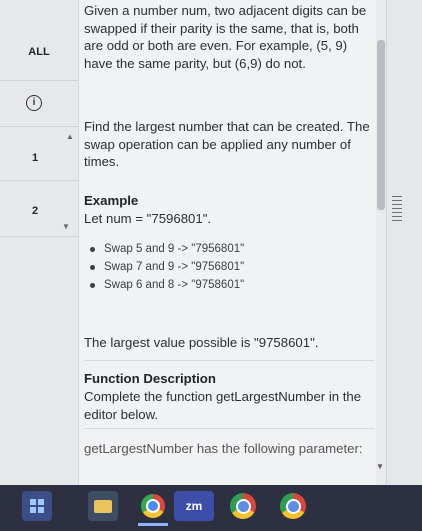 The image size is (422, 531). Describe the element at coordinates (153, 506) in the screenshot. I see `chrome-icon` at that location.